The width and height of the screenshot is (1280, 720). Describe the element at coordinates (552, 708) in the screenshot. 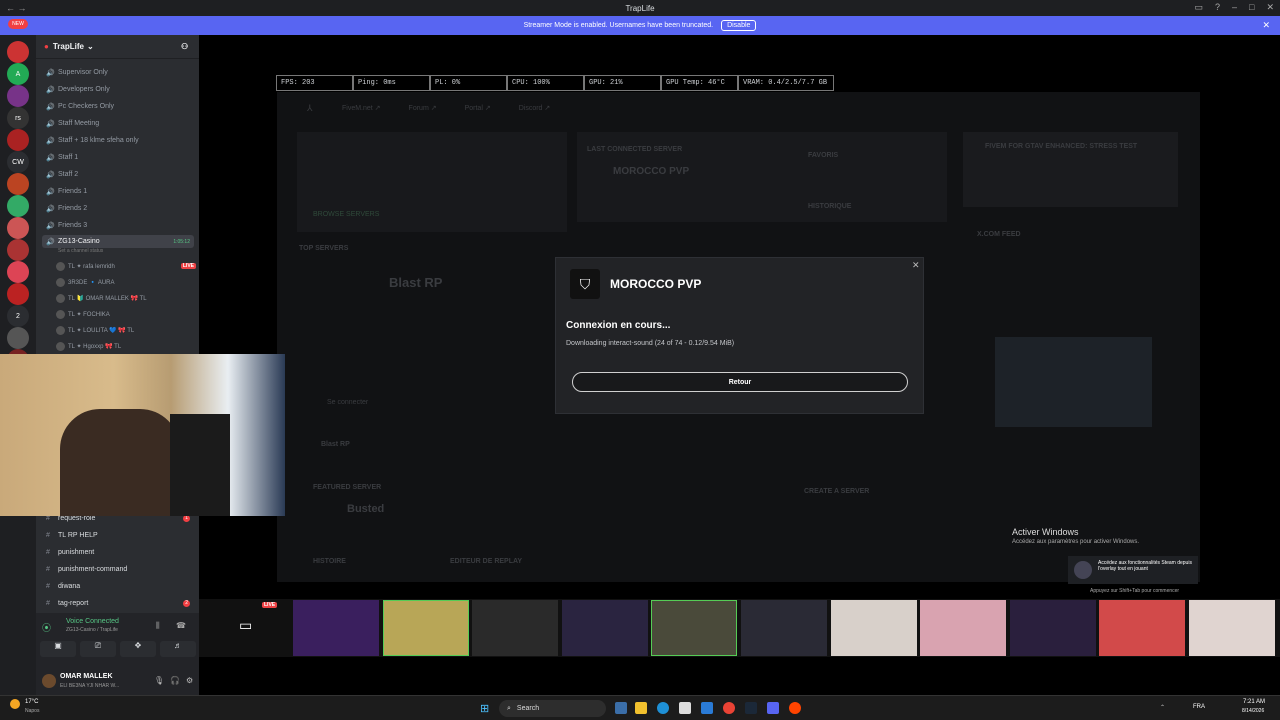

I see `taskbar-search: ⌕ Search` at that location.